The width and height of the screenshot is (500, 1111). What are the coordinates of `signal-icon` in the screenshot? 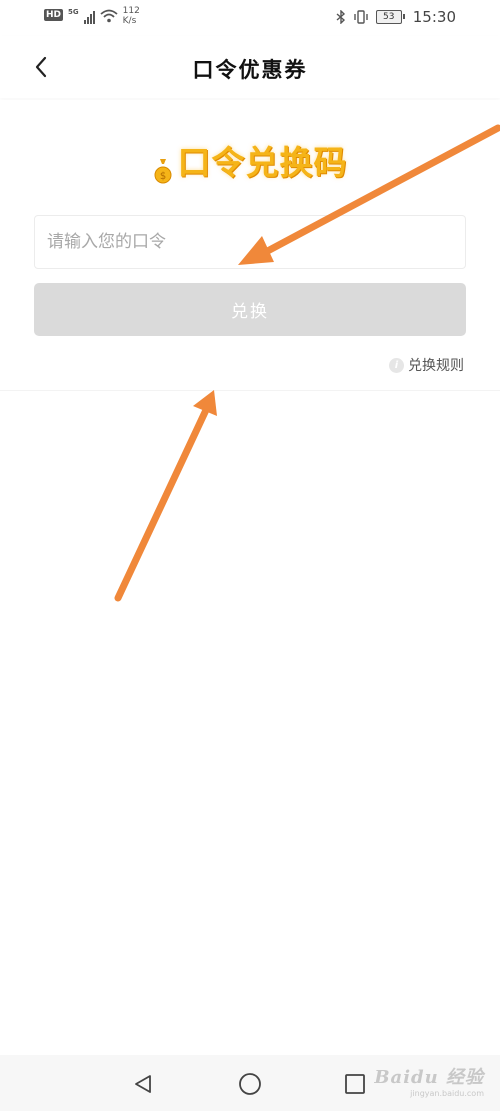 It's located at (89, 17).